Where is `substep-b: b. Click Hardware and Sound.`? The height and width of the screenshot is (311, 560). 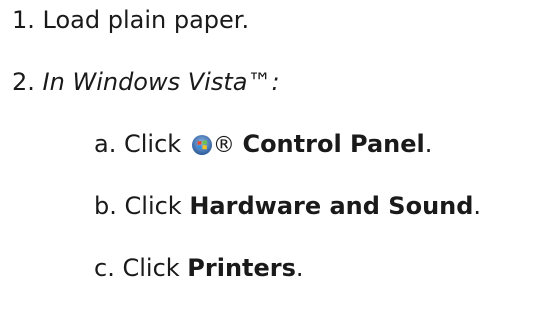 substep-b: b. Click Hardware and Sound. is located at coordinates (287, 206).